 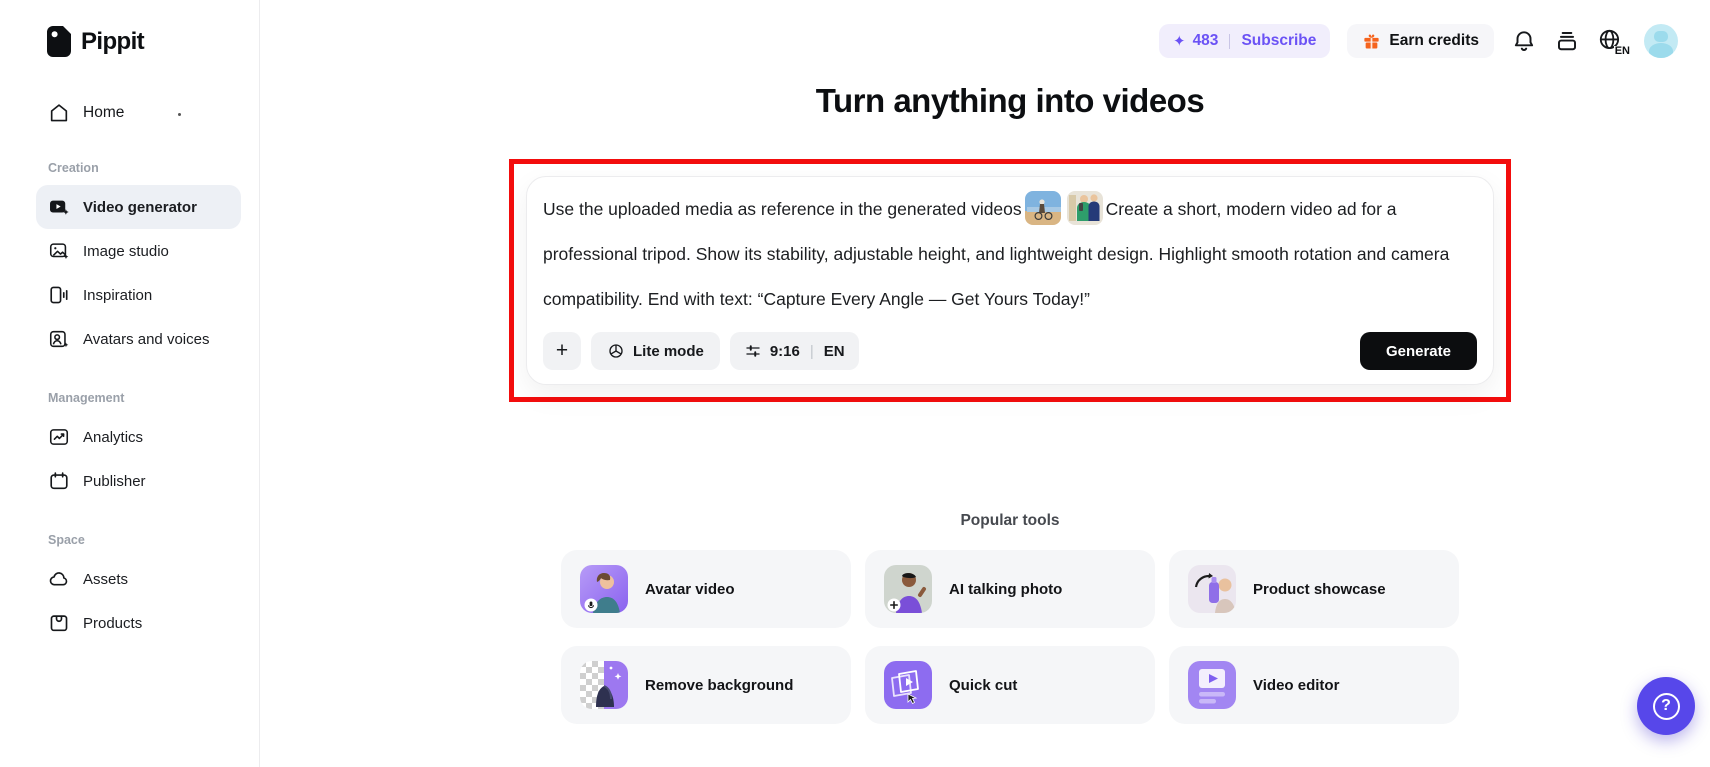 I want to click on avatars-voices-icon, so click(x=59, y=339).